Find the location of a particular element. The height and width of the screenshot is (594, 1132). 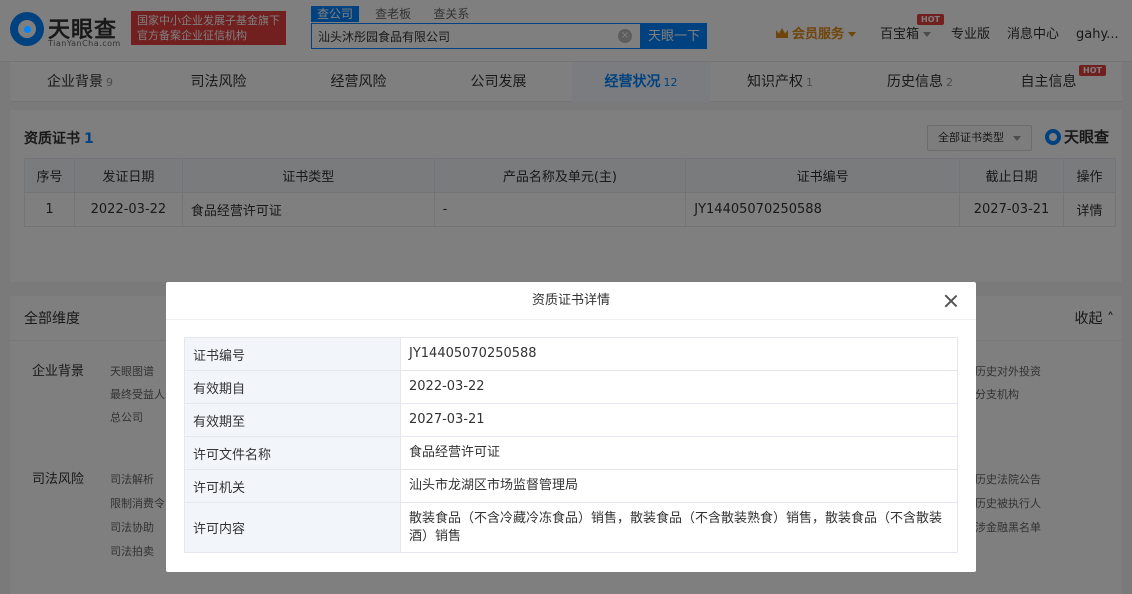

detail-value: 食品经营许可证 is located at coordinates (679, 453).